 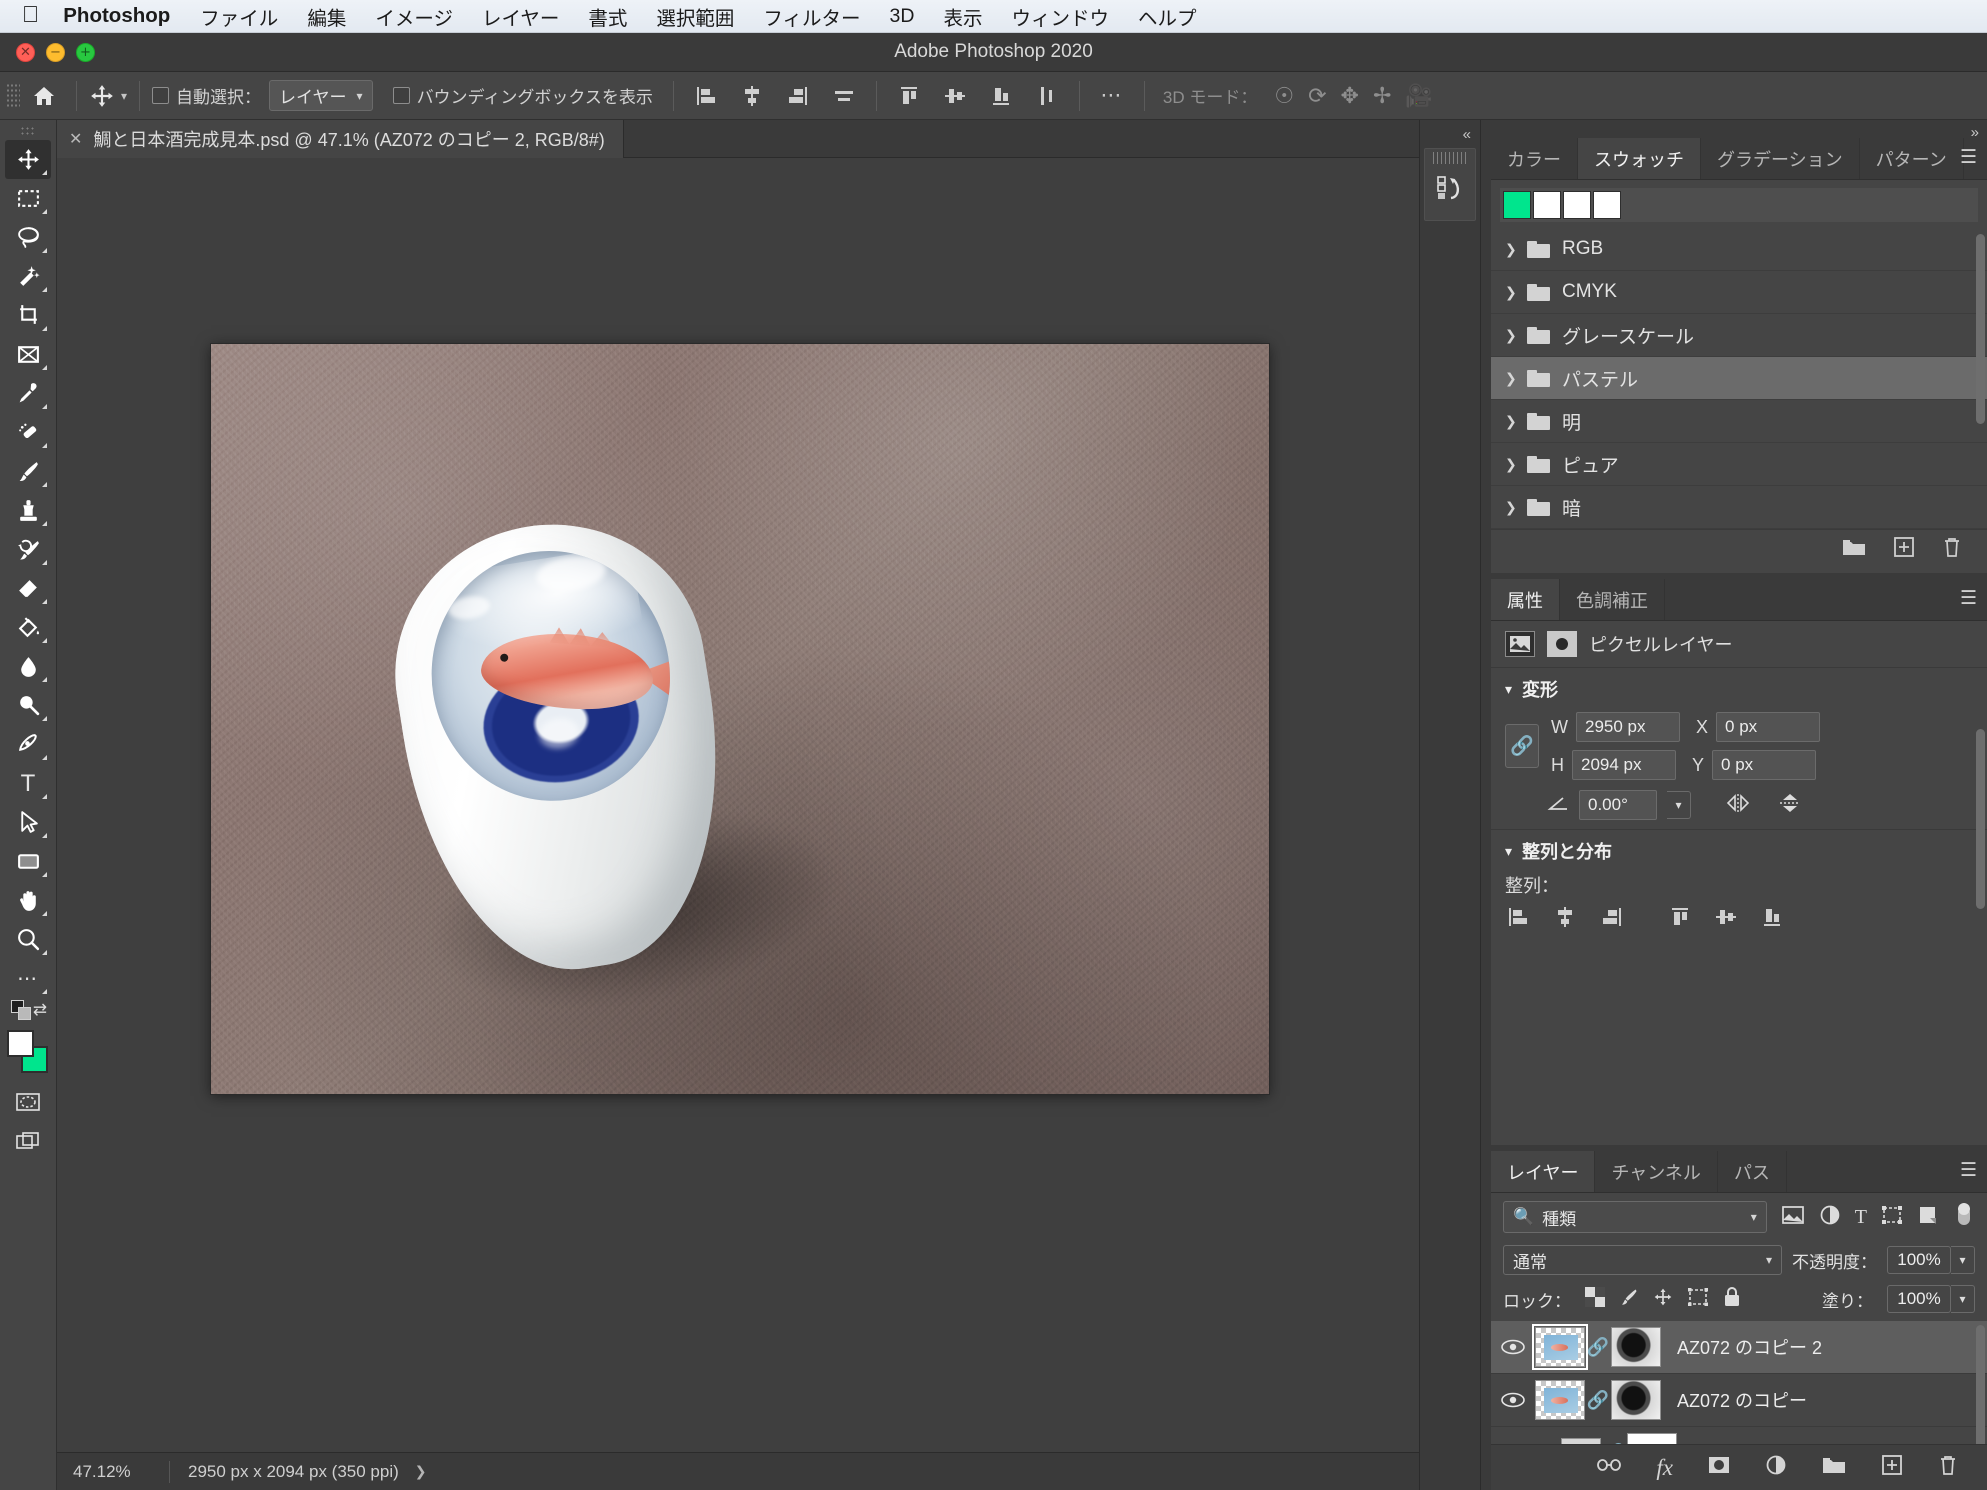 I want to click on align-bottom-icon, so click(x=1773, y=919).